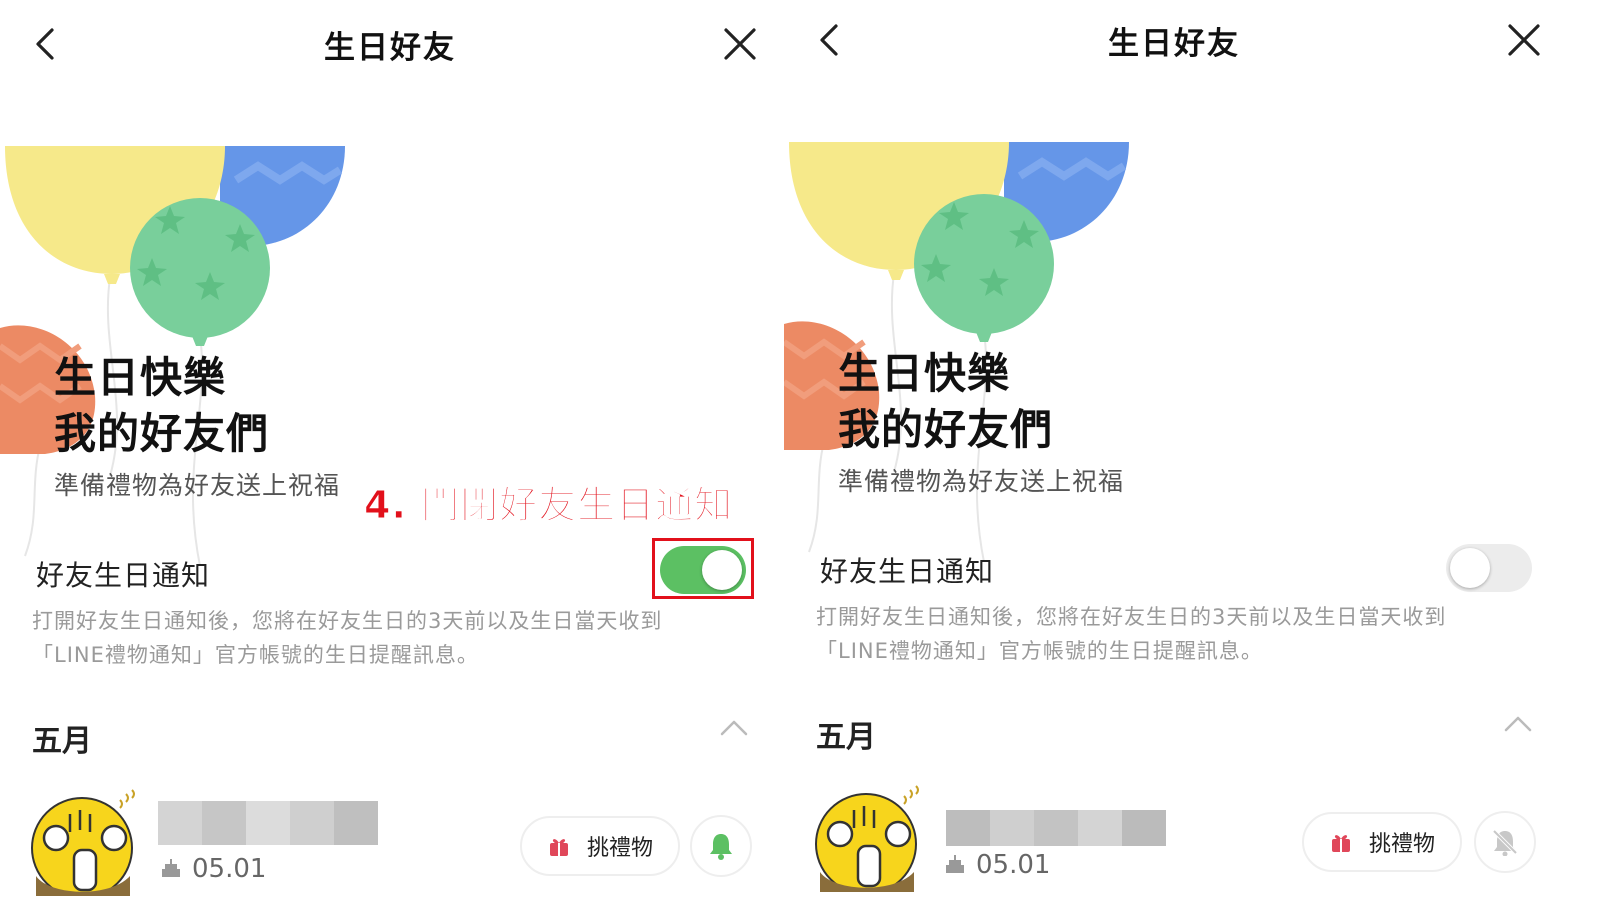 The image size is (1600, 900). Describe the element at coordinates (1489, 568) in the screenshot. I see `birthday-notification-toggle` at that location.